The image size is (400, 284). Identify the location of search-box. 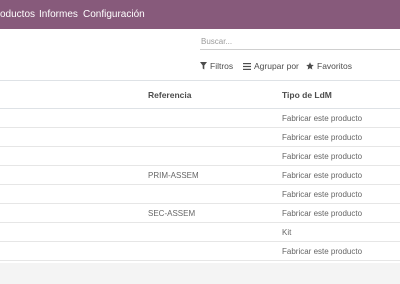
(300, 42).